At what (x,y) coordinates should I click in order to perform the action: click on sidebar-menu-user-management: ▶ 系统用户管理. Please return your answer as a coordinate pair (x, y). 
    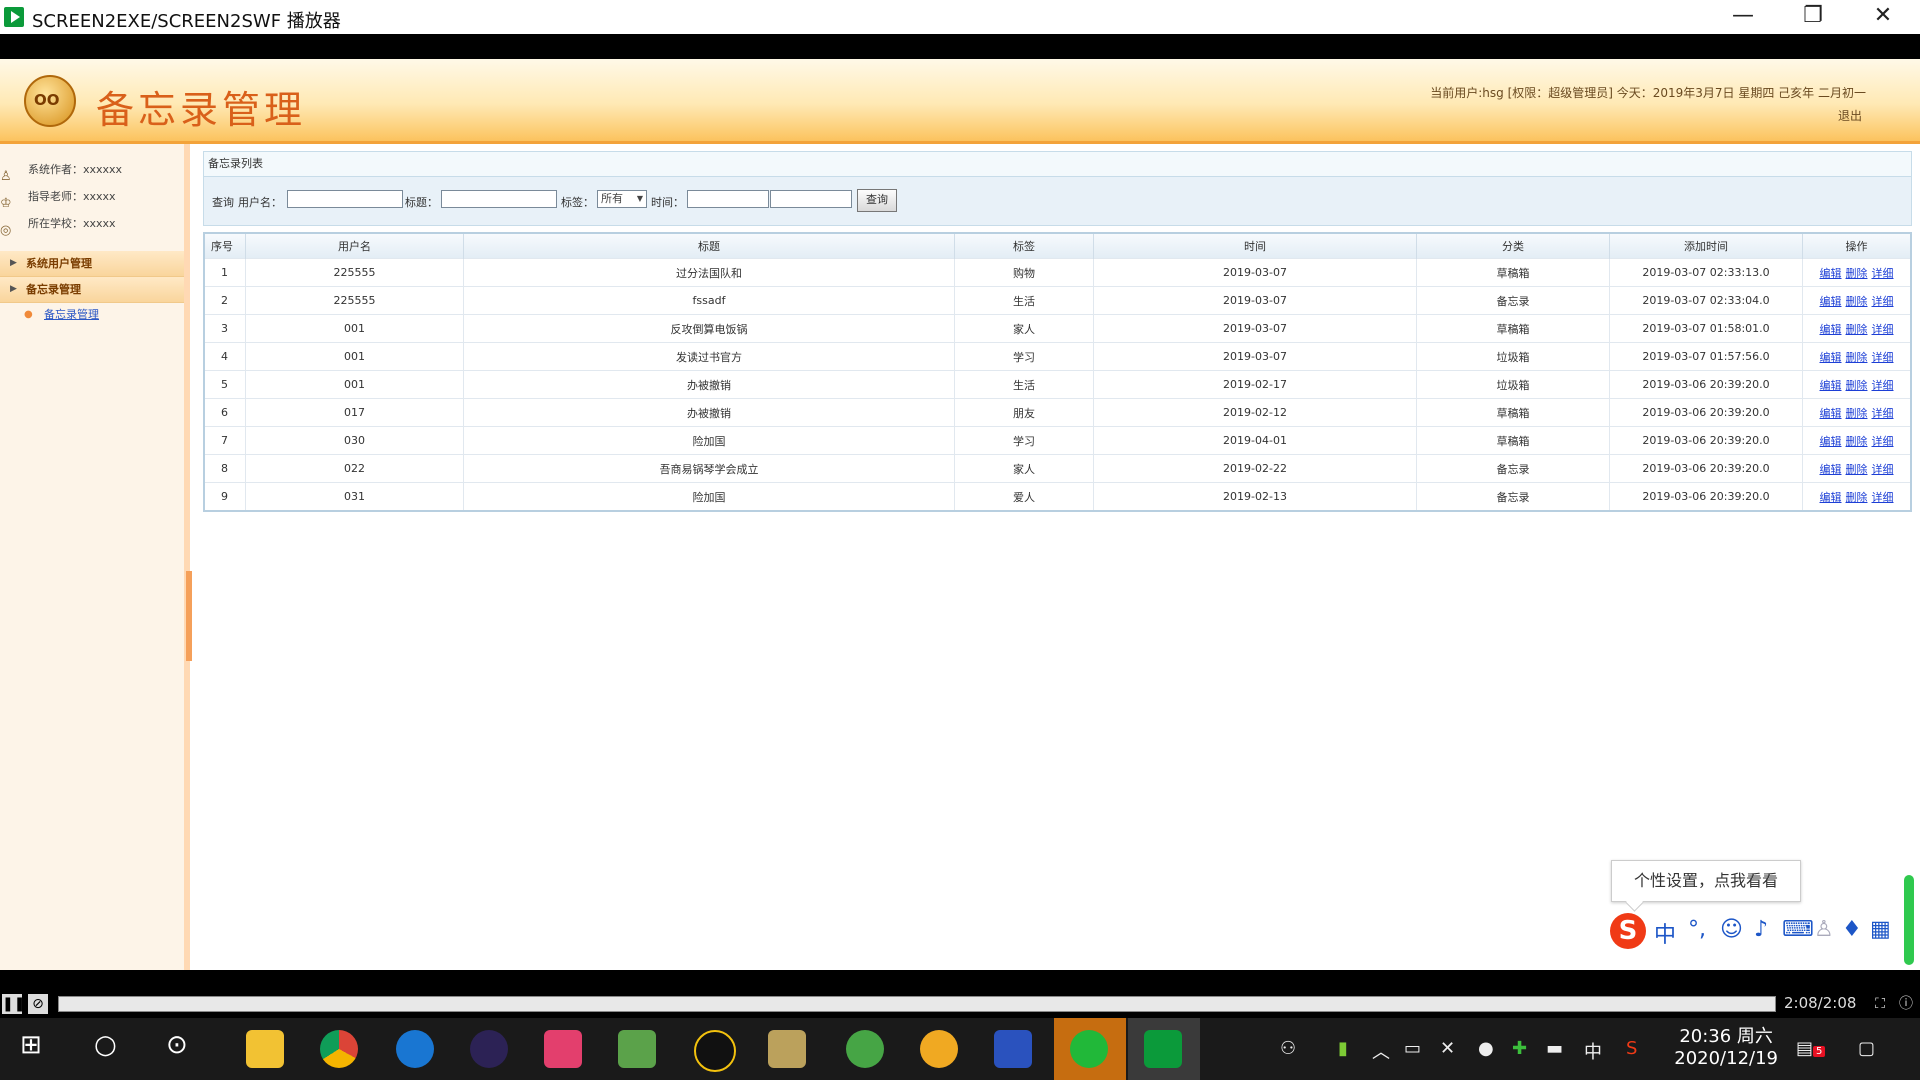
    Looking at the image, I should click on (92, 264).